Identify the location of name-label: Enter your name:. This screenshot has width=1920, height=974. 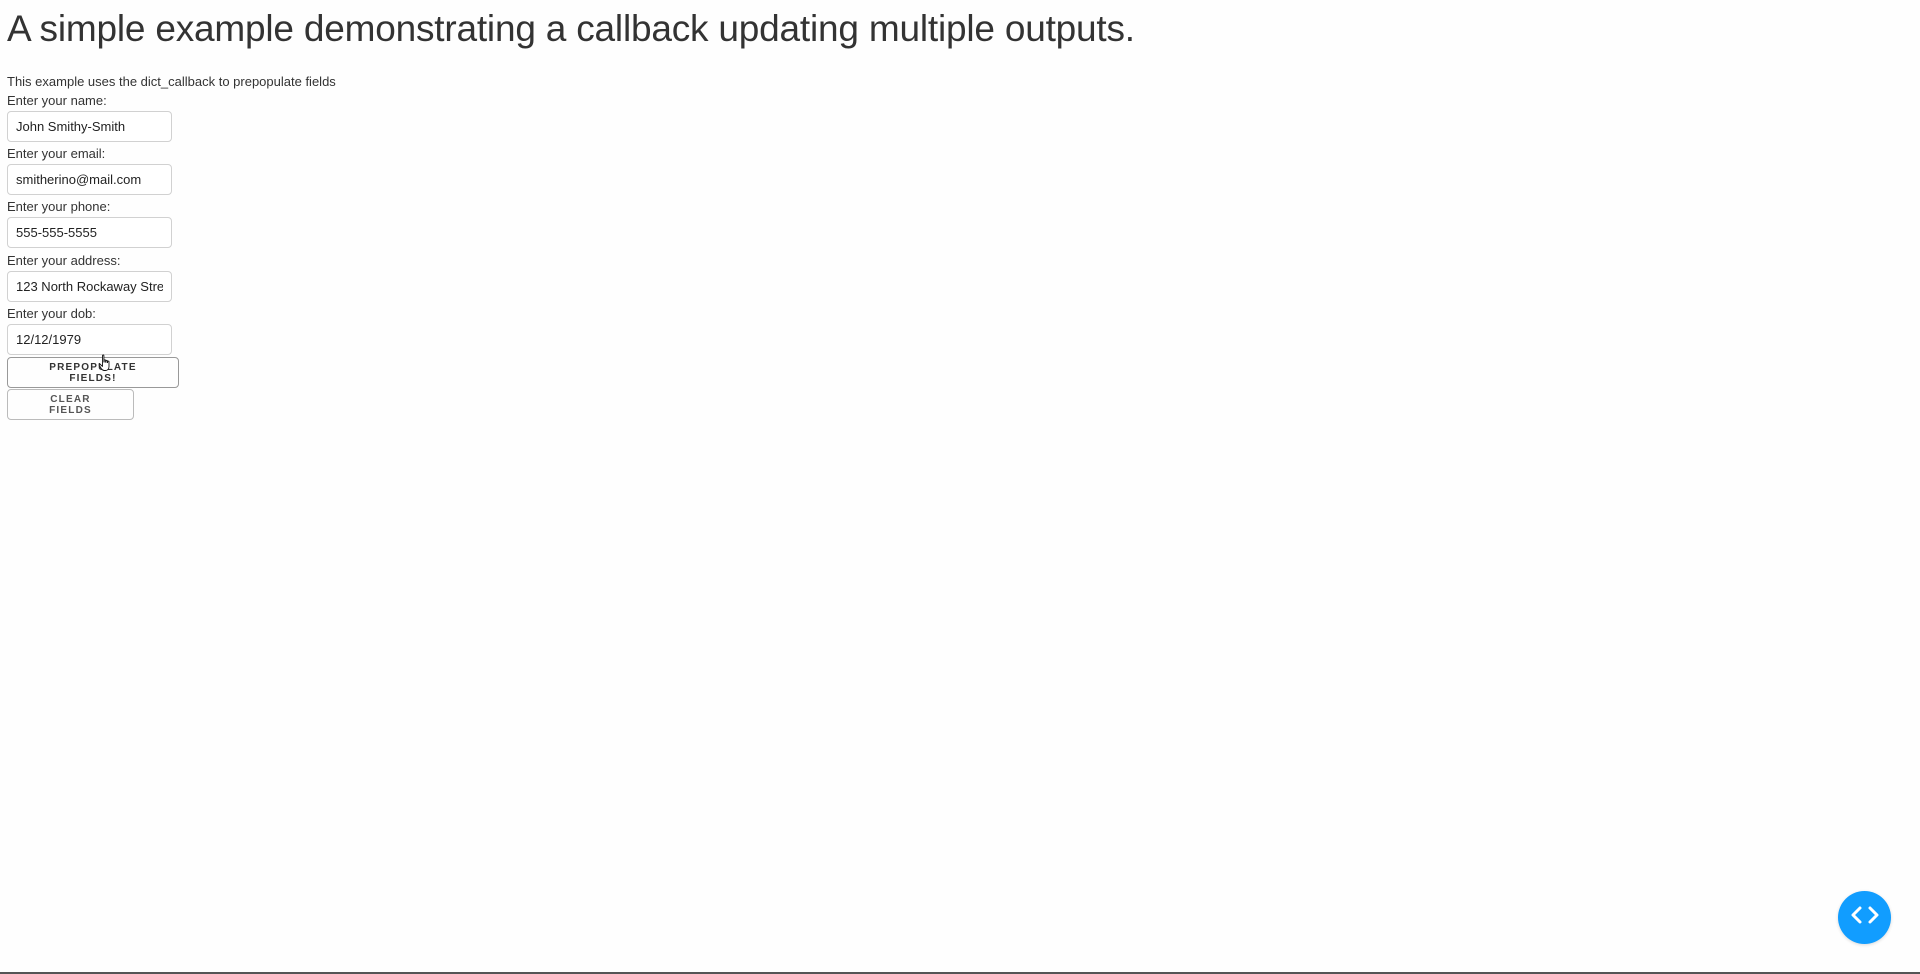
(57, 100).